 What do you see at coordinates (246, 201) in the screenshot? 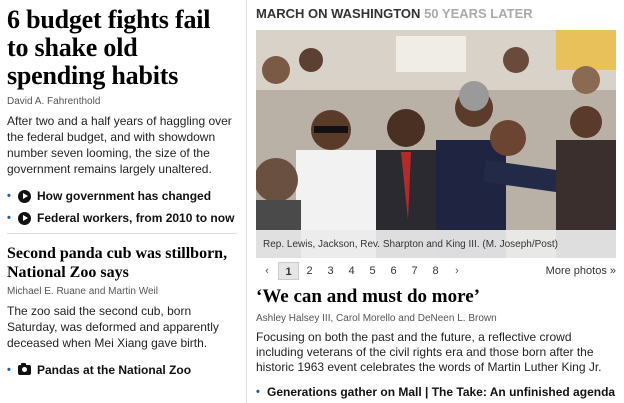
I see `column-divider` at bounding box center [246, 201].